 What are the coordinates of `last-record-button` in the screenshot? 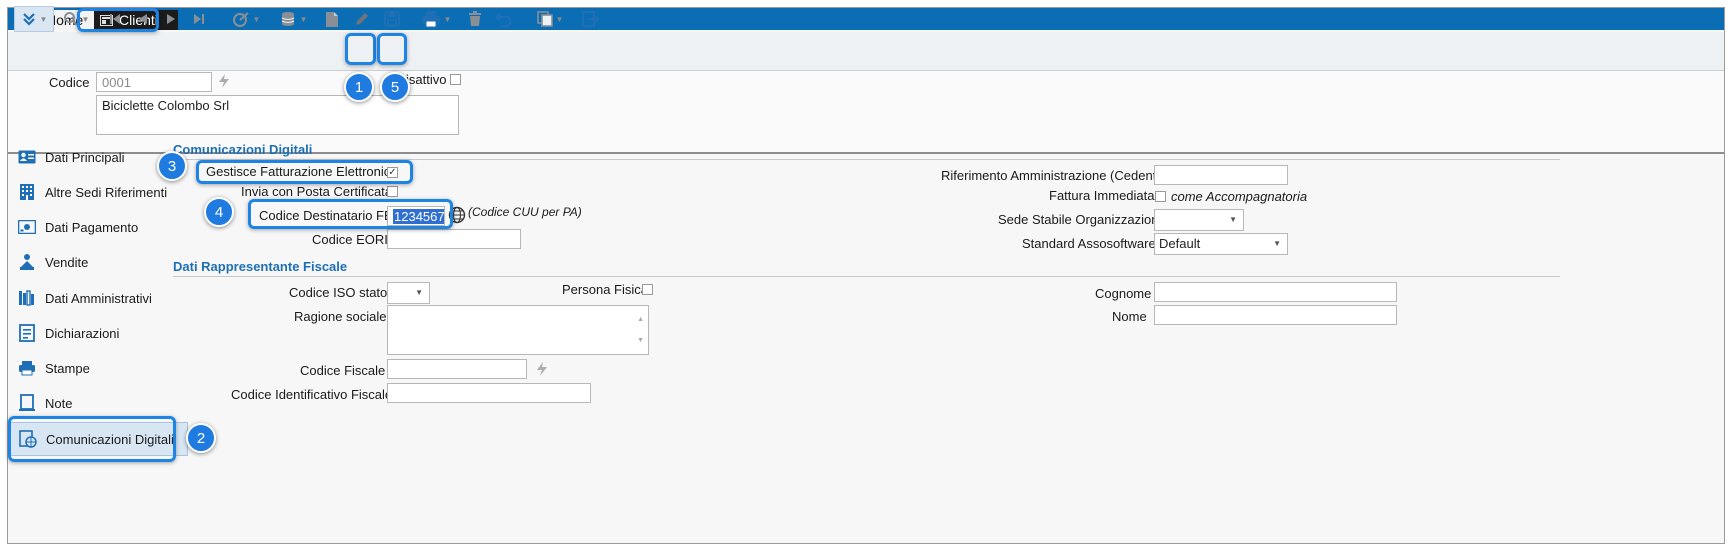 It's located at (199, 19).